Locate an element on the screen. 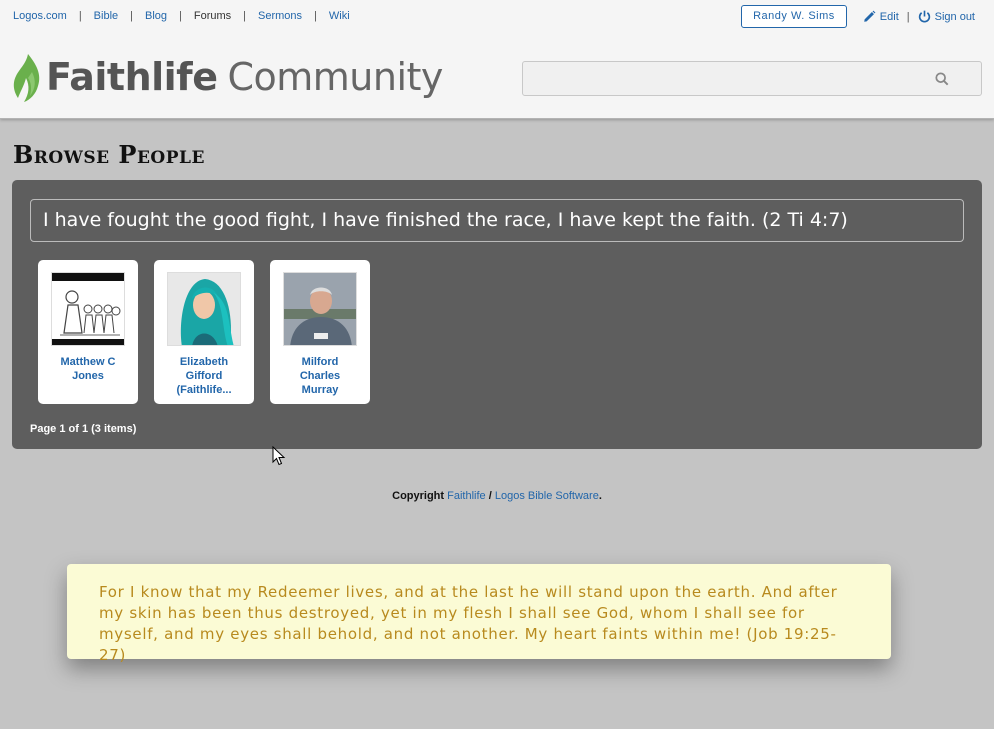  person-card-matthew: Matthew C Jones is located at coordinates (88, 332).